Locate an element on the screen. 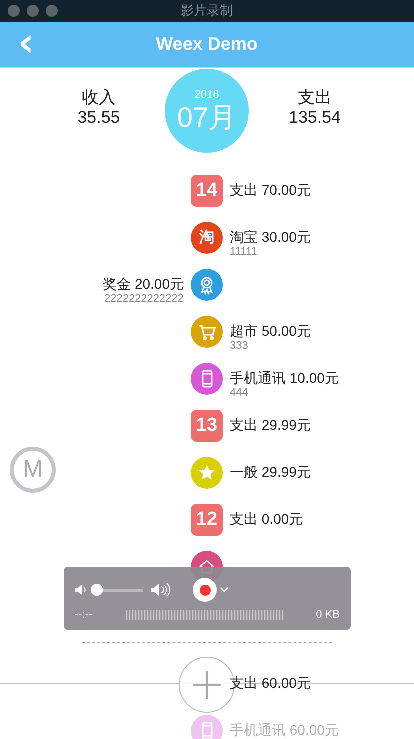 This screenshot has width=414, height=739. income-label: 收入 is located at coordinates (99, 98).